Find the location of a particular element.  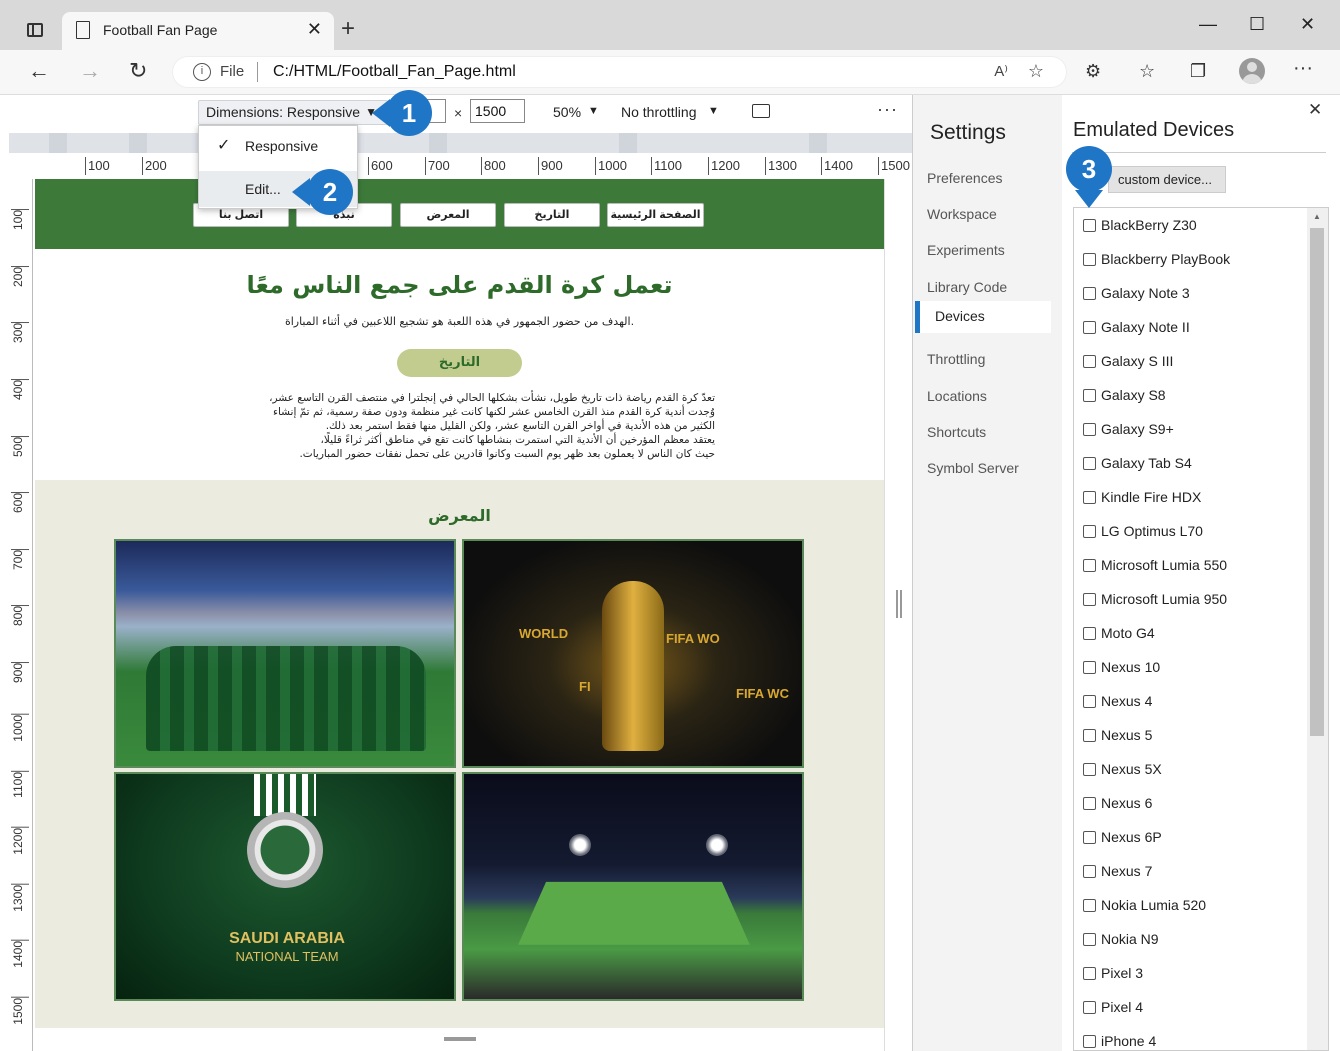

device-checkbox-item: Nexus 5X is located at coordinates (1190, 770).